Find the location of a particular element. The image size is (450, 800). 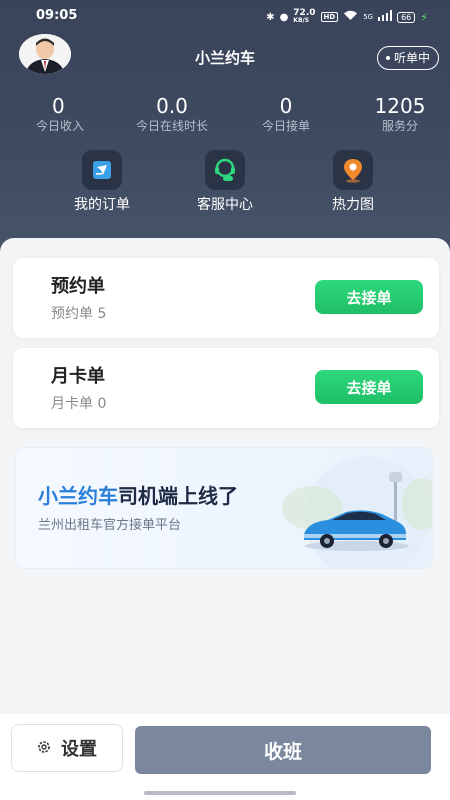

stat-value: 1205 is located at coordinates (400, 106).